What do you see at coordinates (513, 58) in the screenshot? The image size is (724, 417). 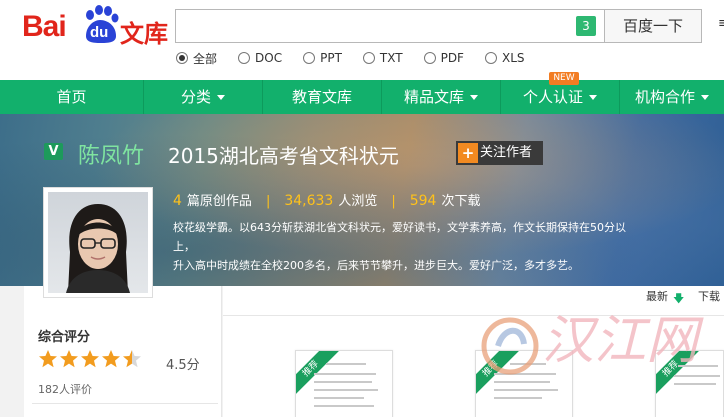 I see `filter-label: XLS` at bounding box center [513, 58].